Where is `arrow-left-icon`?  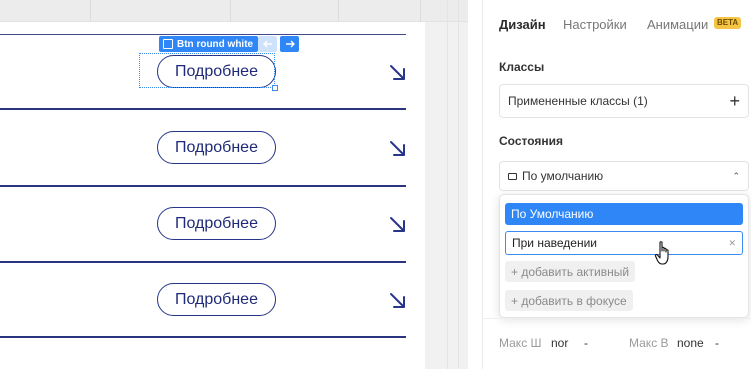 arrow-left-icon is located at coordinates (267, 44).